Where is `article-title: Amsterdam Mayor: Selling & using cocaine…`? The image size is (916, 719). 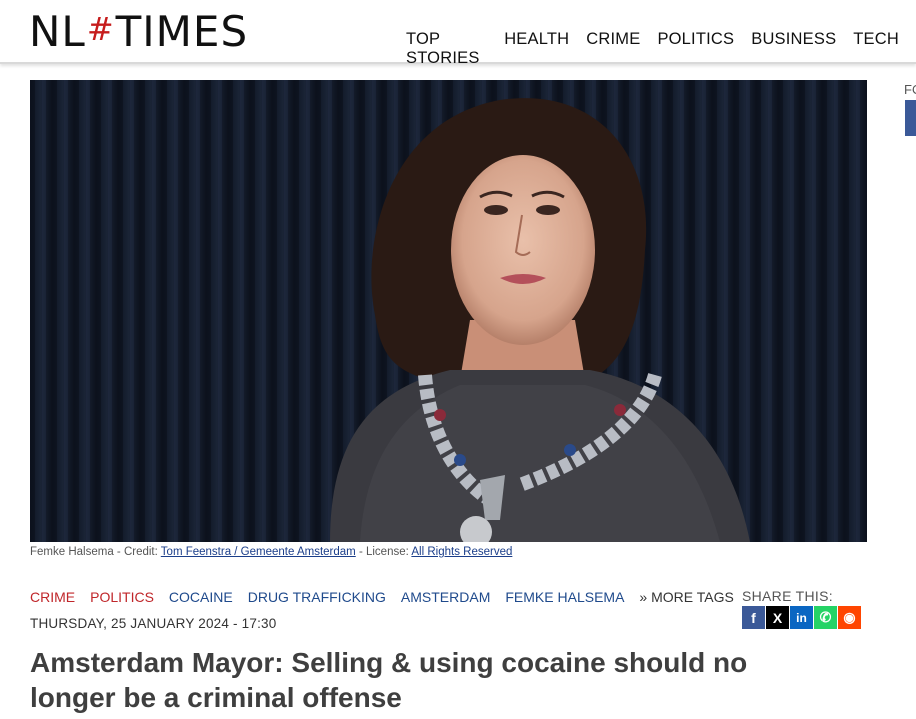
article-title: Amsterdam Mayor: Selling & using cocaine… is located at coordinates (389, 680).